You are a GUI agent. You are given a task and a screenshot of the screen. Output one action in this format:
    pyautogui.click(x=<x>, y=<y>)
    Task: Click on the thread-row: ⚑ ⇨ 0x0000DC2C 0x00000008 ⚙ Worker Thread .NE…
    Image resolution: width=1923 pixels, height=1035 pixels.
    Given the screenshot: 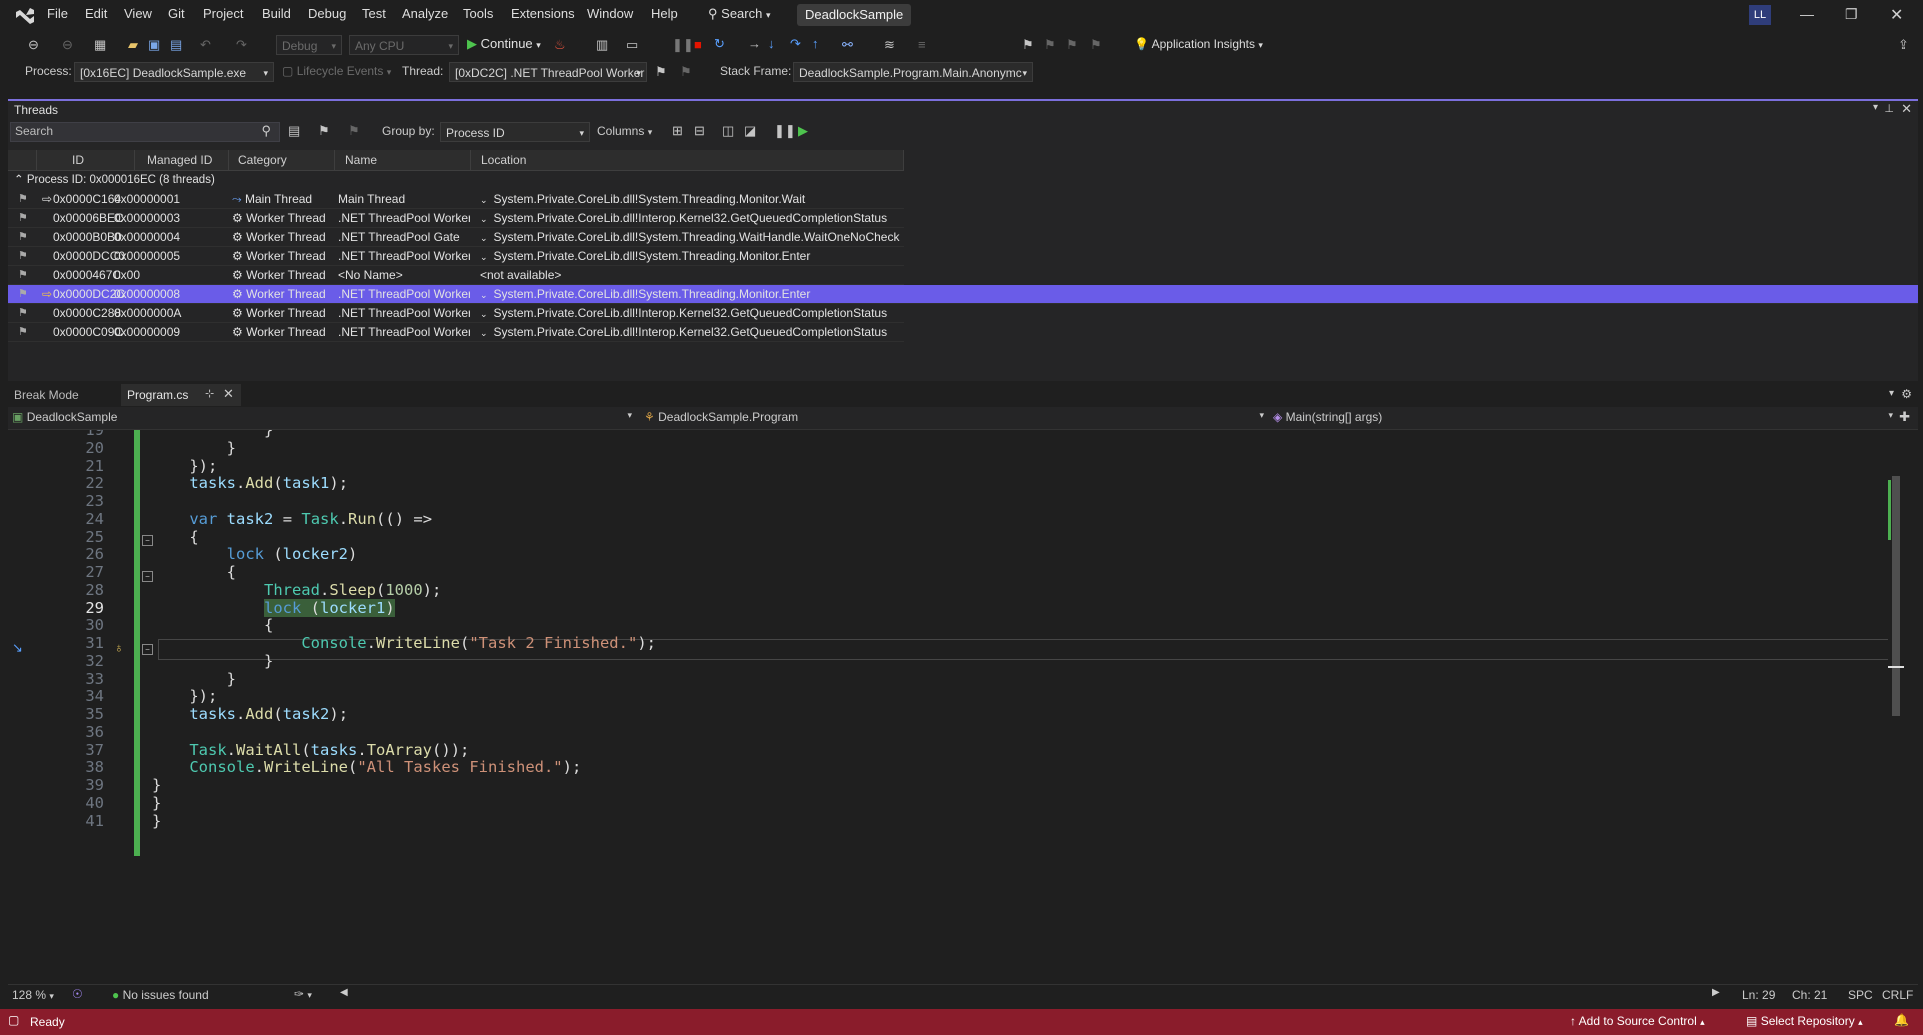 What is the action you would take?
    pyautogui.click(x=963, y=294)
    